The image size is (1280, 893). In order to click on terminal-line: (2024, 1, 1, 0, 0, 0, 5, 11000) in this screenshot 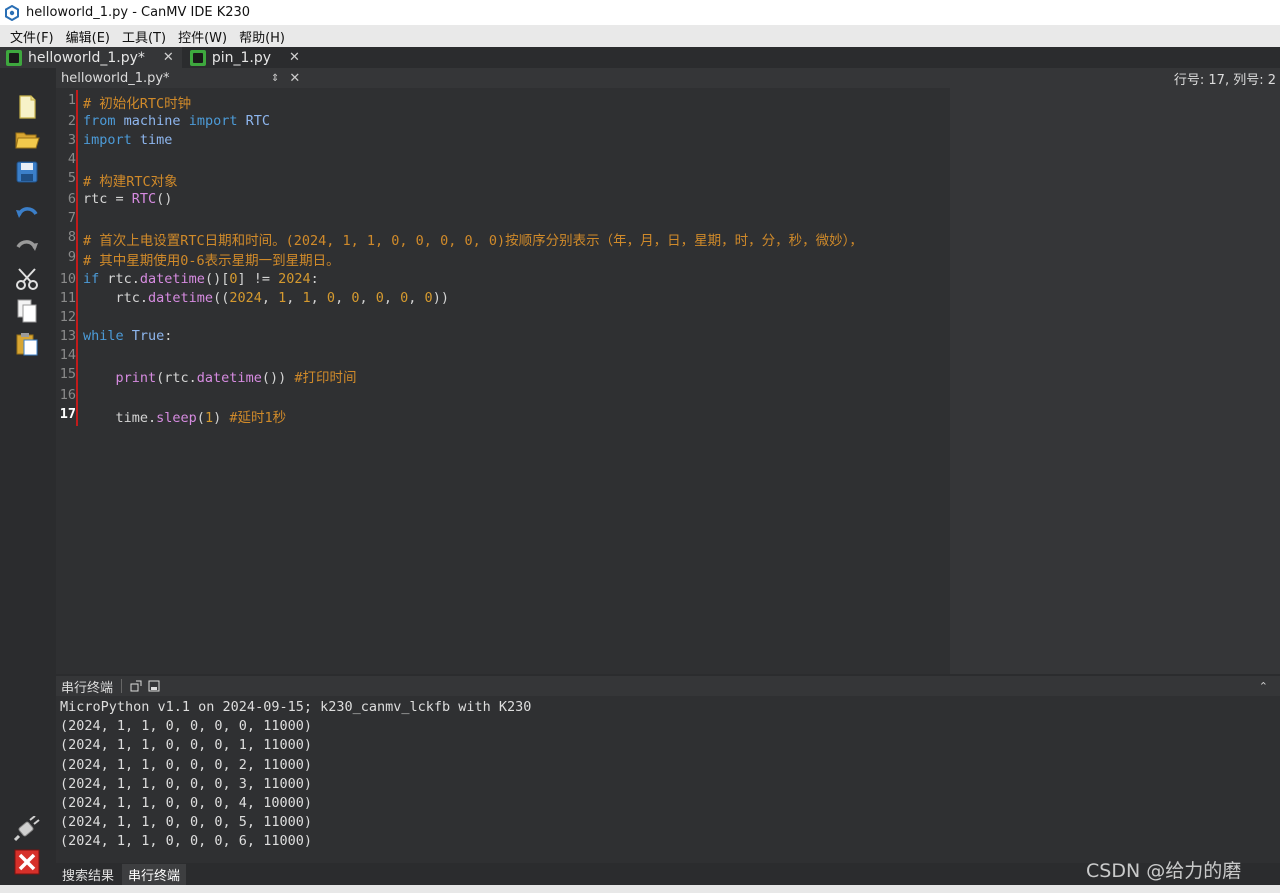, I will do `click(186, 822)`.